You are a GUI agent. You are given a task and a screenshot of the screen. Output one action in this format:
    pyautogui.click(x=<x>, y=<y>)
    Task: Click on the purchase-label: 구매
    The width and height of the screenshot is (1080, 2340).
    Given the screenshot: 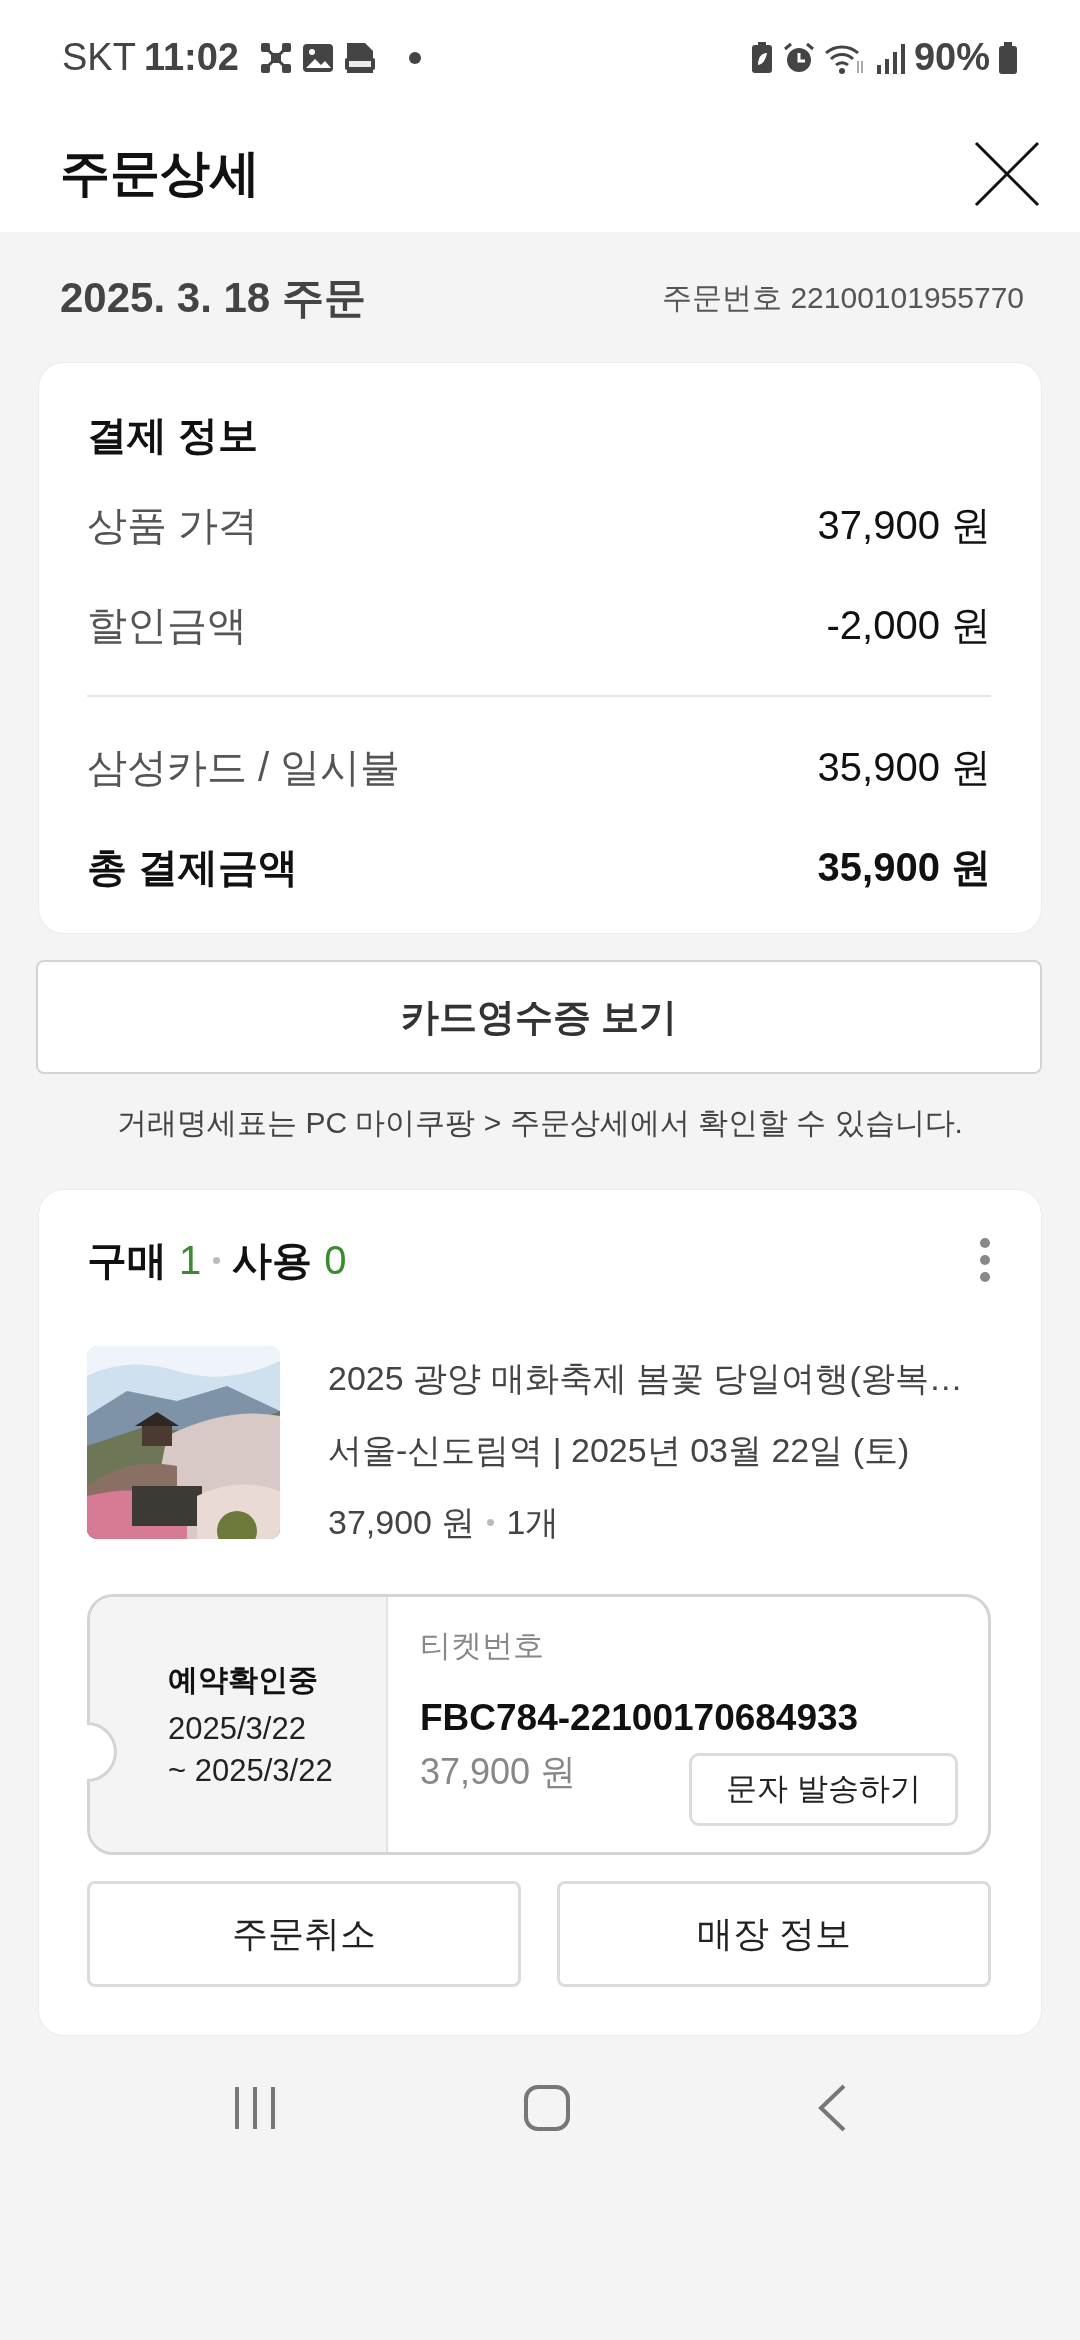 What is the action you would take?
    pyautogui.click(x=127, y=1260)
    